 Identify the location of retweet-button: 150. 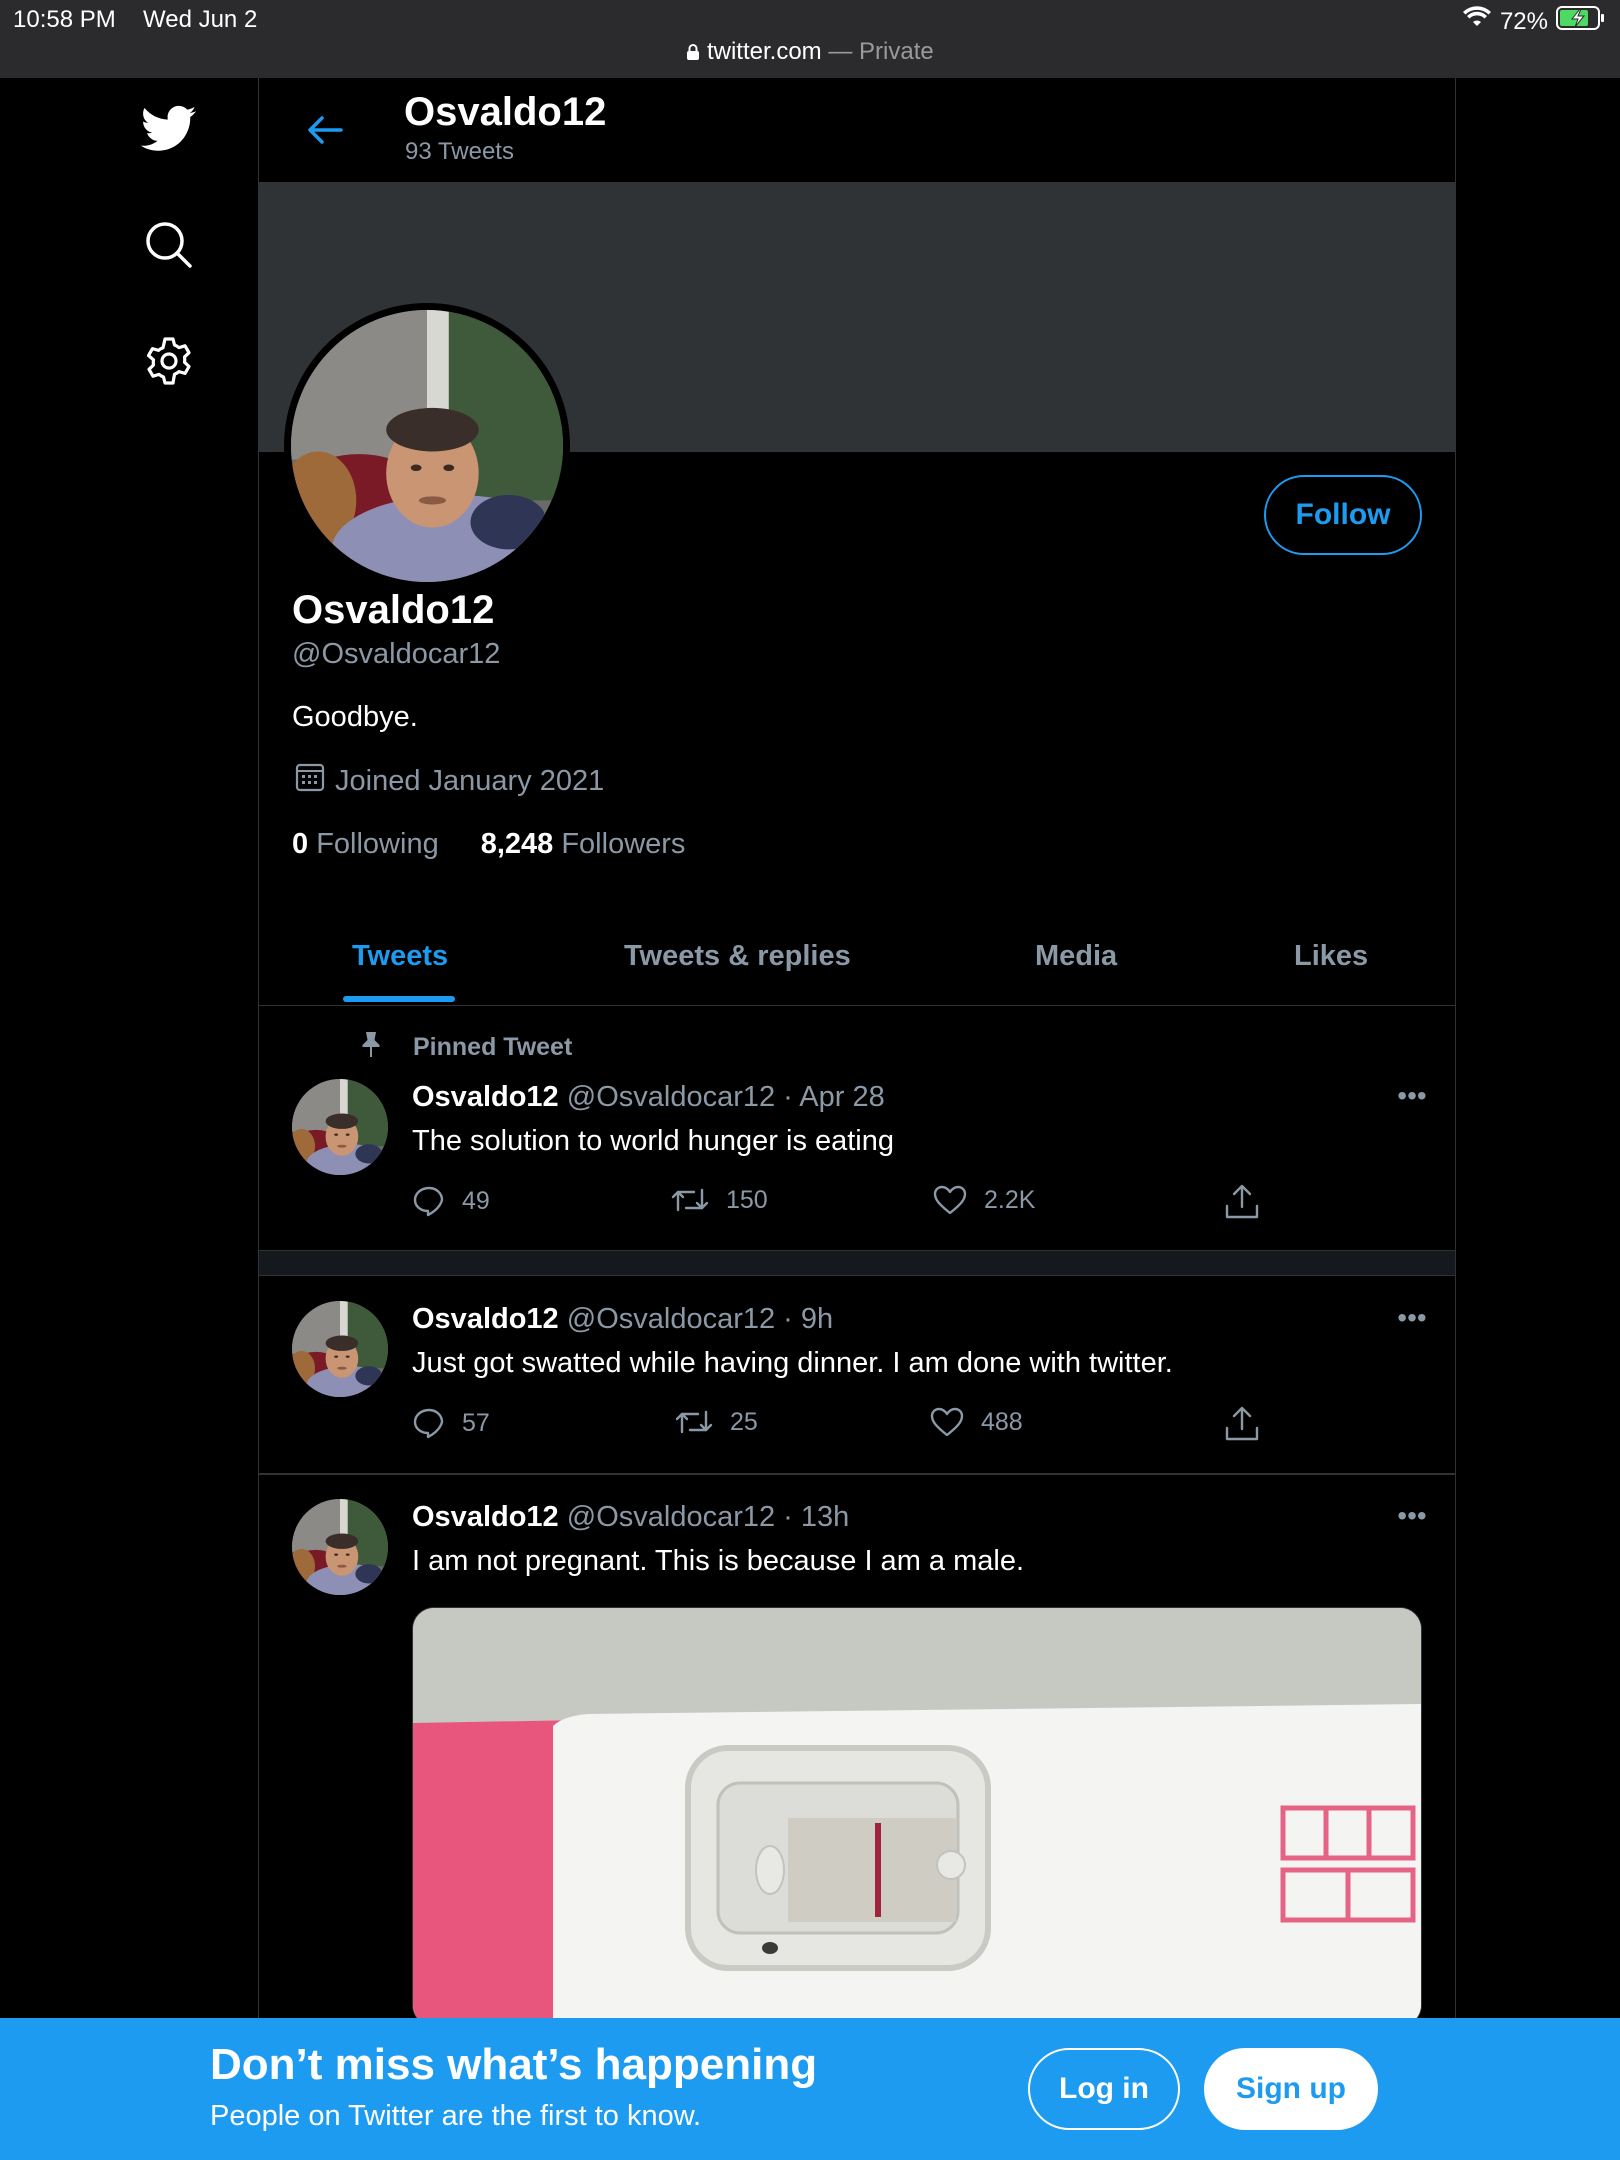
(719, 1200).